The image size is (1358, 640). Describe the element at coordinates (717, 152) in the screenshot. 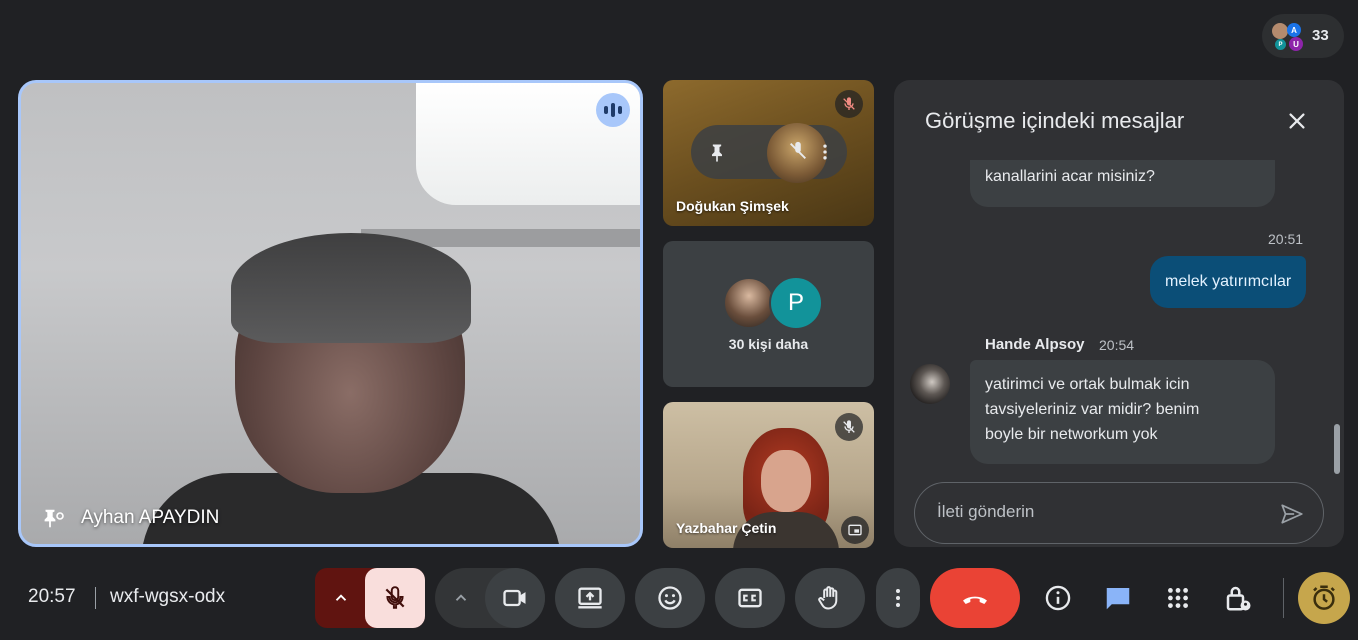

I see `pin-tile-button` at that location.